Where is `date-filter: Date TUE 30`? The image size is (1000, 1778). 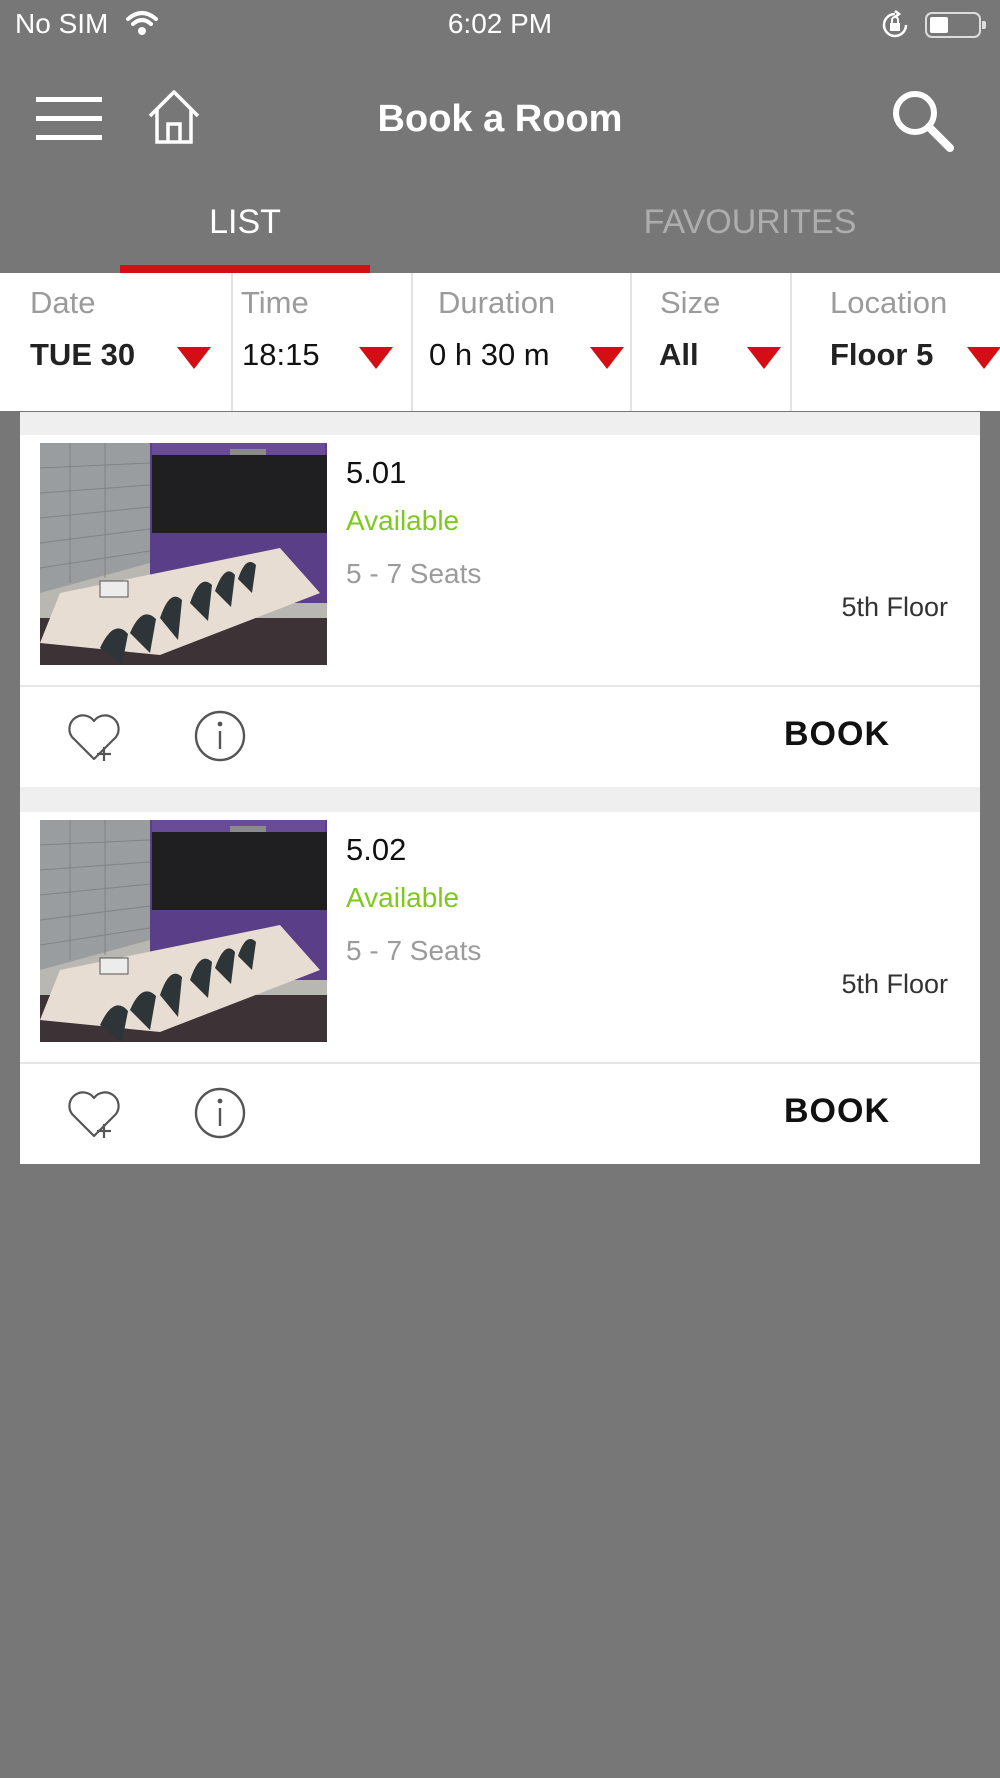 date-filter: Date TUE 30 is located at coordinates (116, 342).